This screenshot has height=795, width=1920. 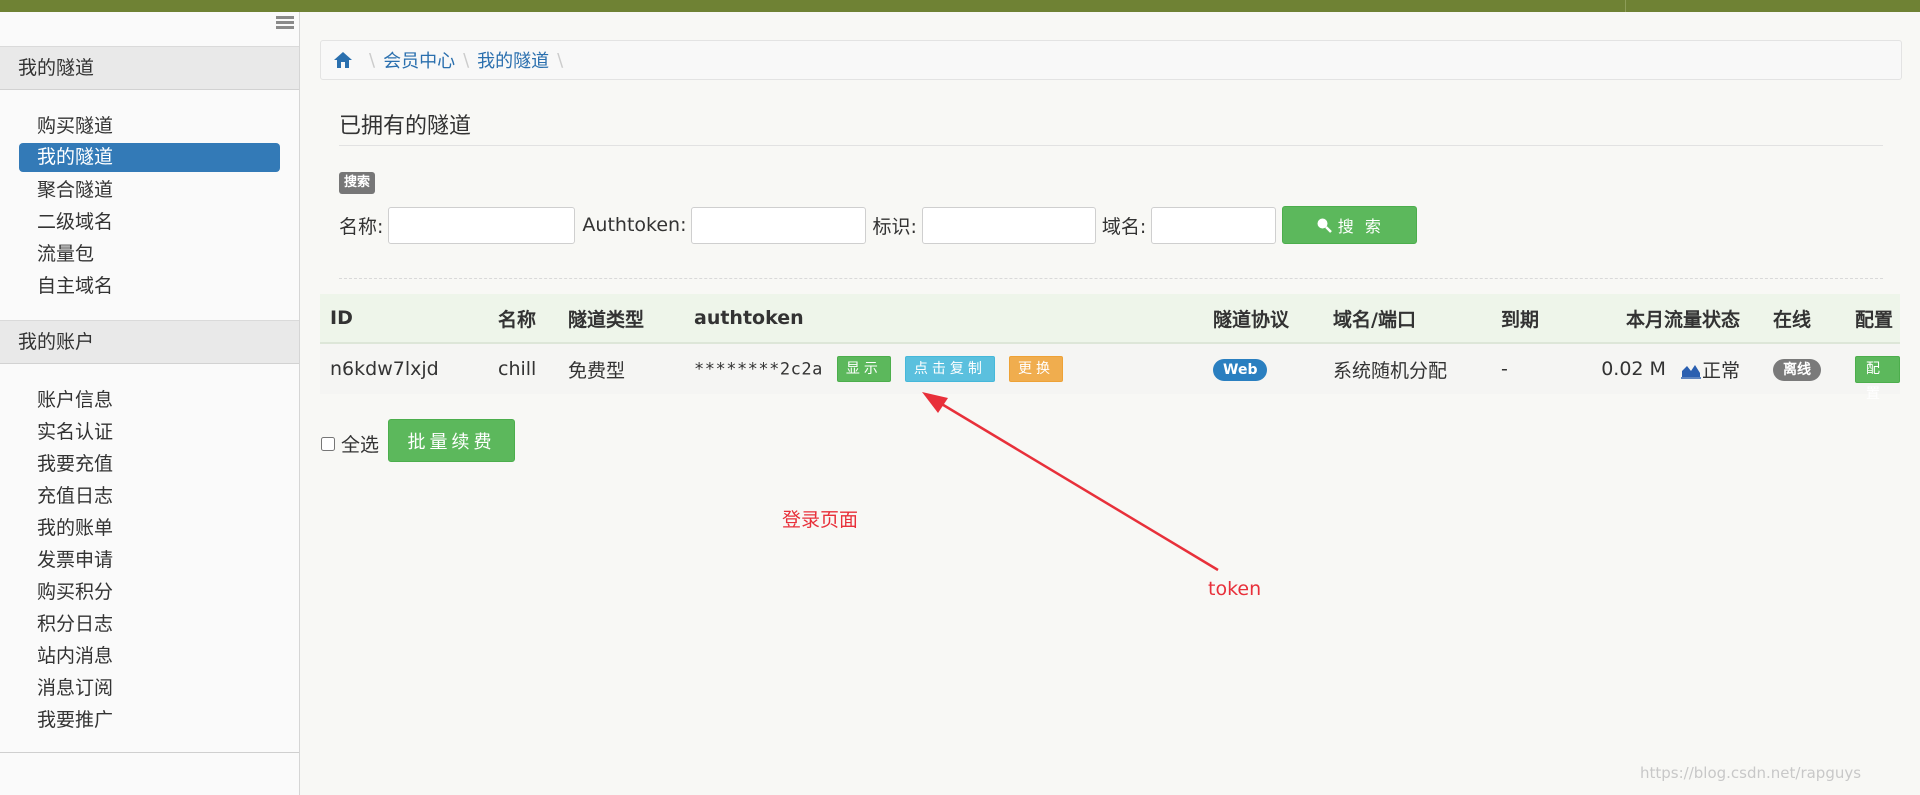 I want to click on tunnel-status: 正常, so click(x=1721, y=370).